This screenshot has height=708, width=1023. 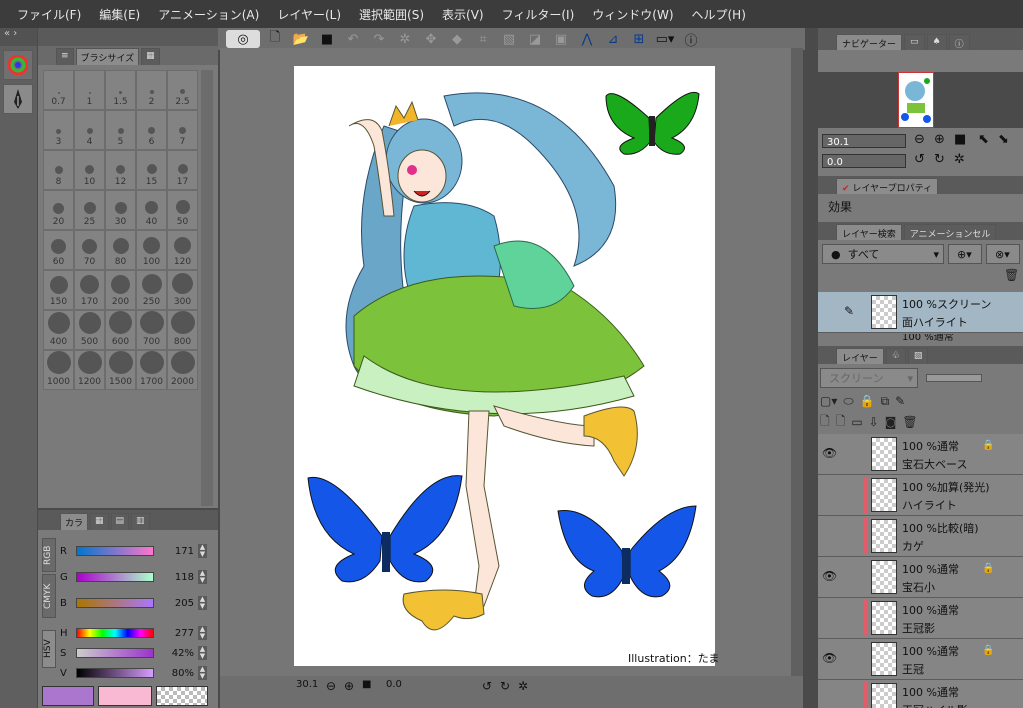 What do you see at coordinates (860, 356) in the screenshot?
I see `tab-layer: レイヤー` at bounding box center [860, 356].